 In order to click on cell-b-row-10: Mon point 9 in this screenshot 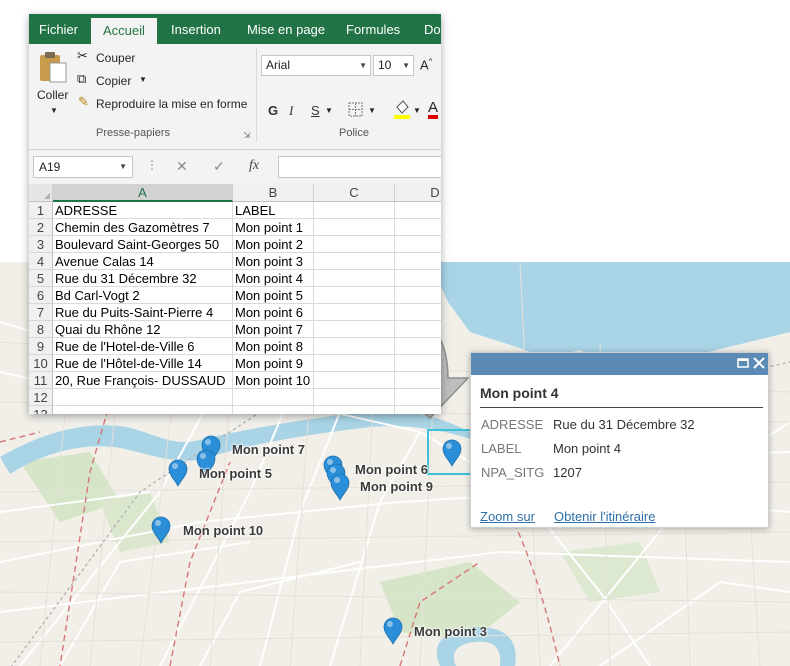, I will do `click(273, 363)`.